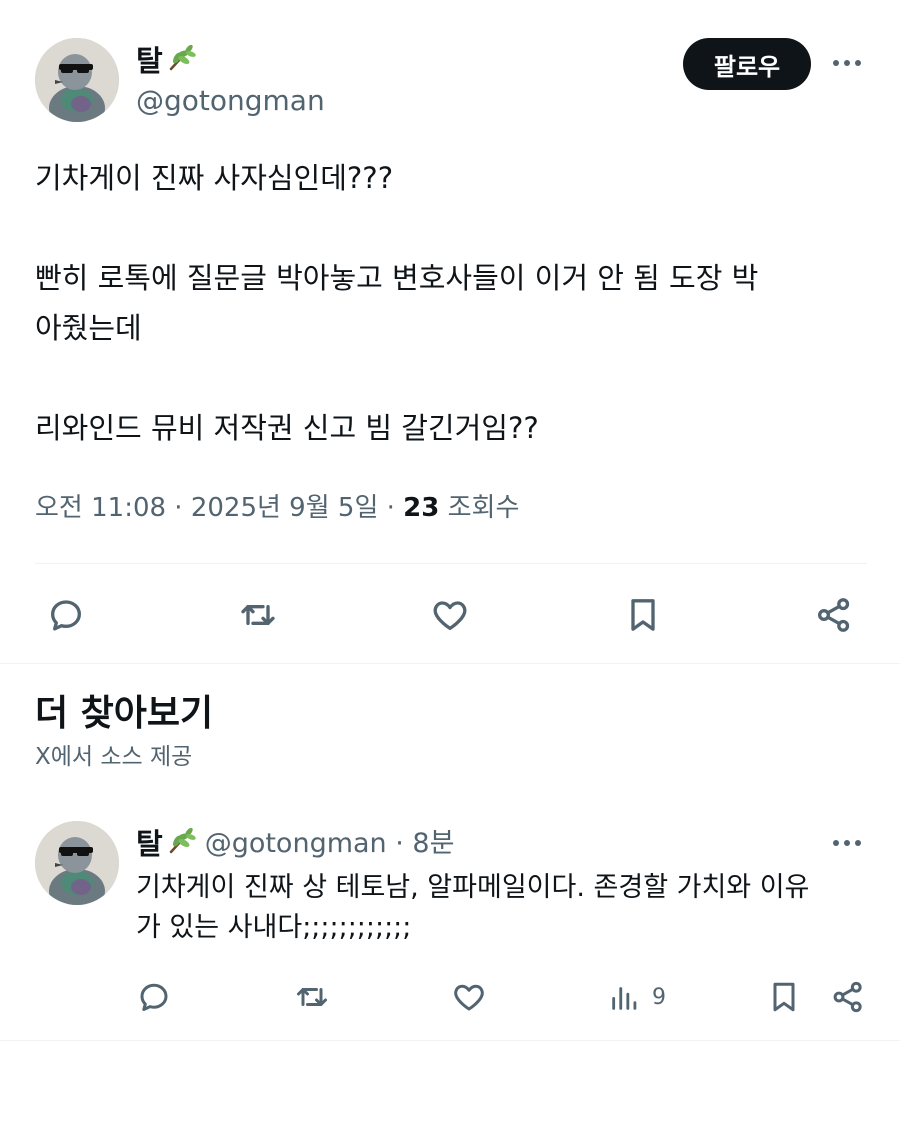 This screenshot has width=900, height=1138. I want to click on tweet-meta: 오전 11:08 · 2025년 9월 5일 · 23 조회수, so click(277, 508).